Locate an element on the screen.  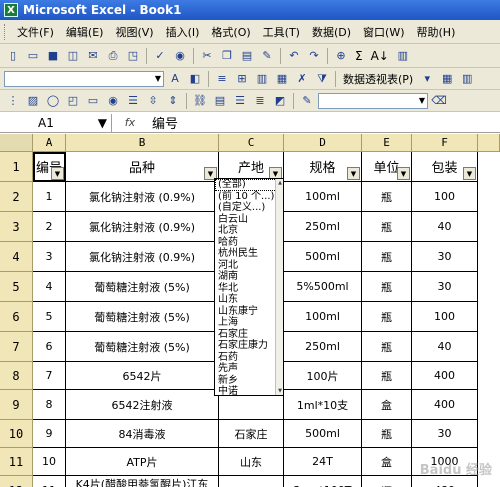
filter-option: 石家庄 is located at coordinates (249, 335).